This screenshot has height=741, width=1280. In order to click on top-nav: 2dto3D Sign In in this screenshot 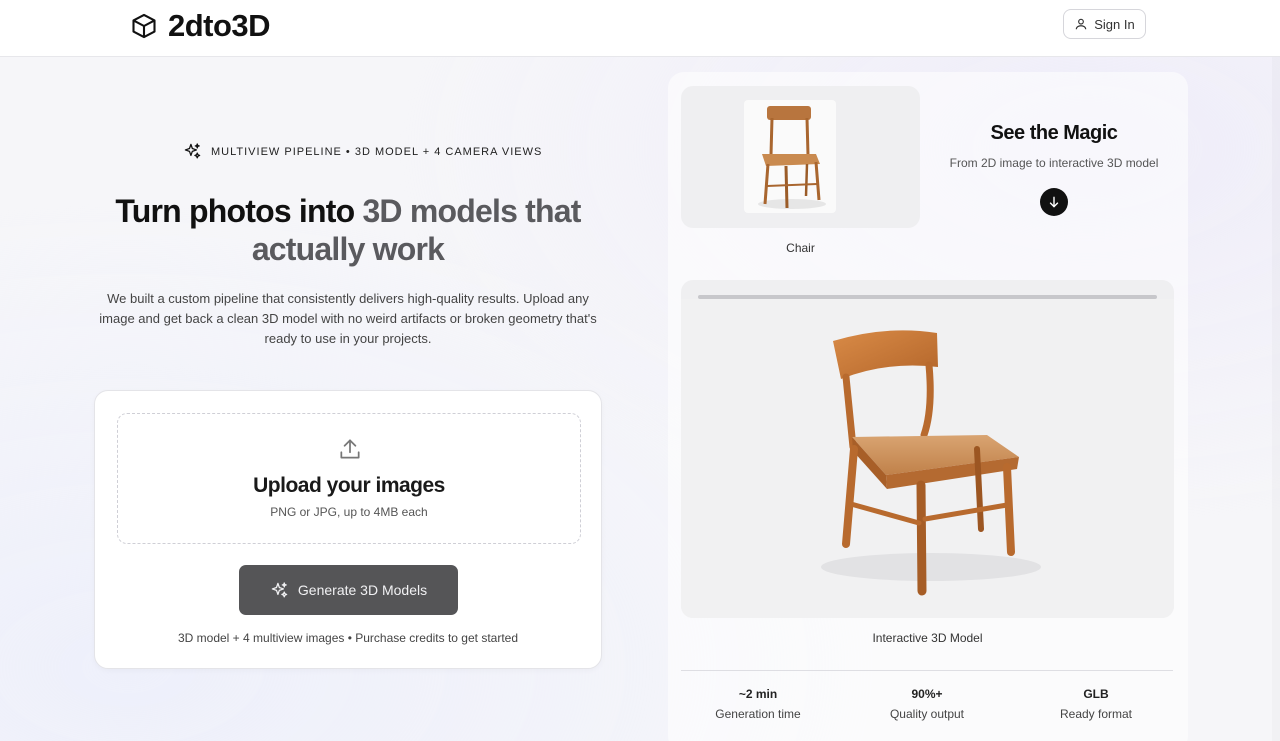, I will do `click(640, 28)`.